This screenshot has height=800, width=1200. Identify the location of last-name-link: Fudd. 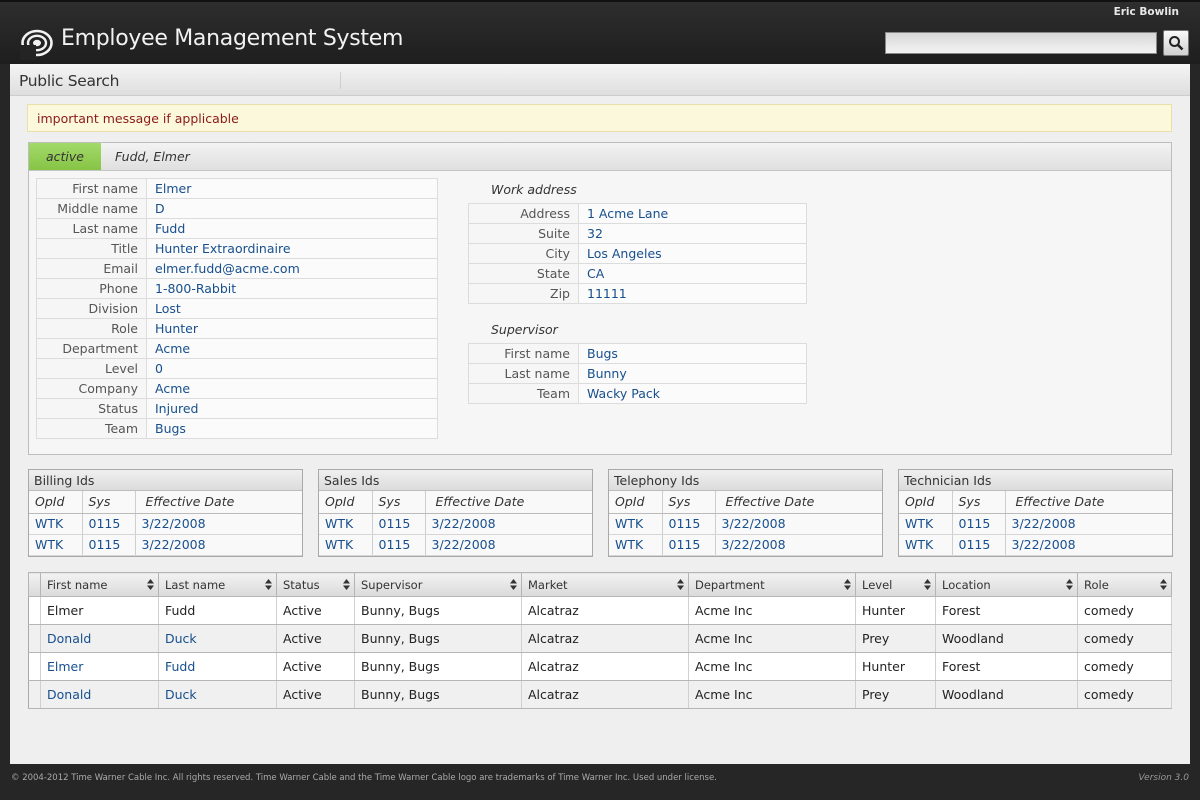
(217, 666).